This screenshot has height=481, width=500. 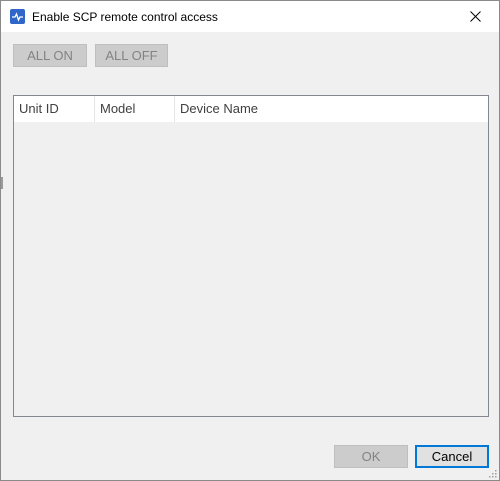 I want to click on resize-grip-icon, so click(x=492, y=473).